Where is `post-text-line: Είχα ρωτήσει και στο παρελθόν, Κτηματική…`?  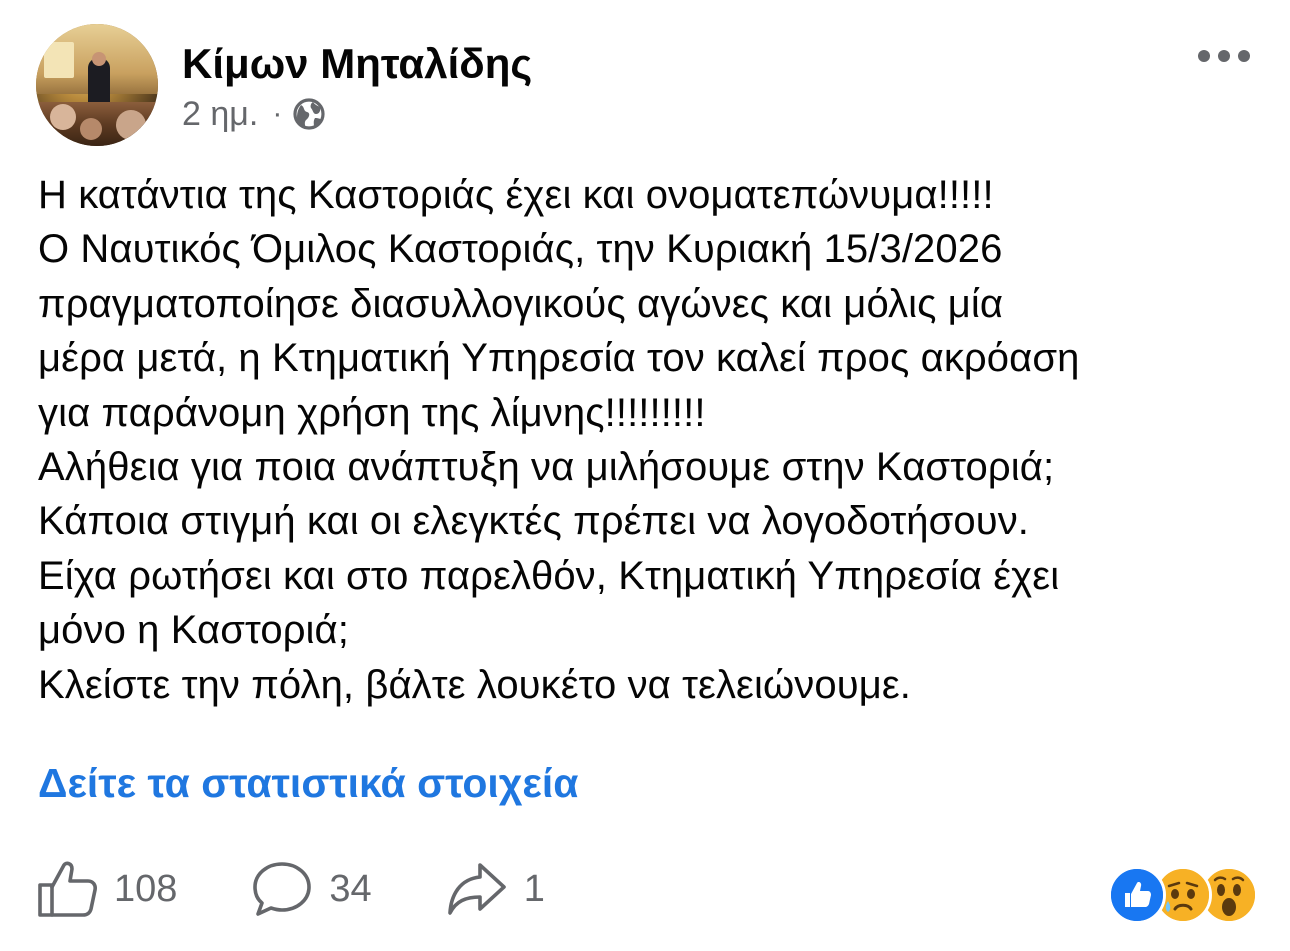
post-text-line: Είχα ρωτήσει και στο παρελθόν, Κτηματική… is located at coordinates (549, 575).